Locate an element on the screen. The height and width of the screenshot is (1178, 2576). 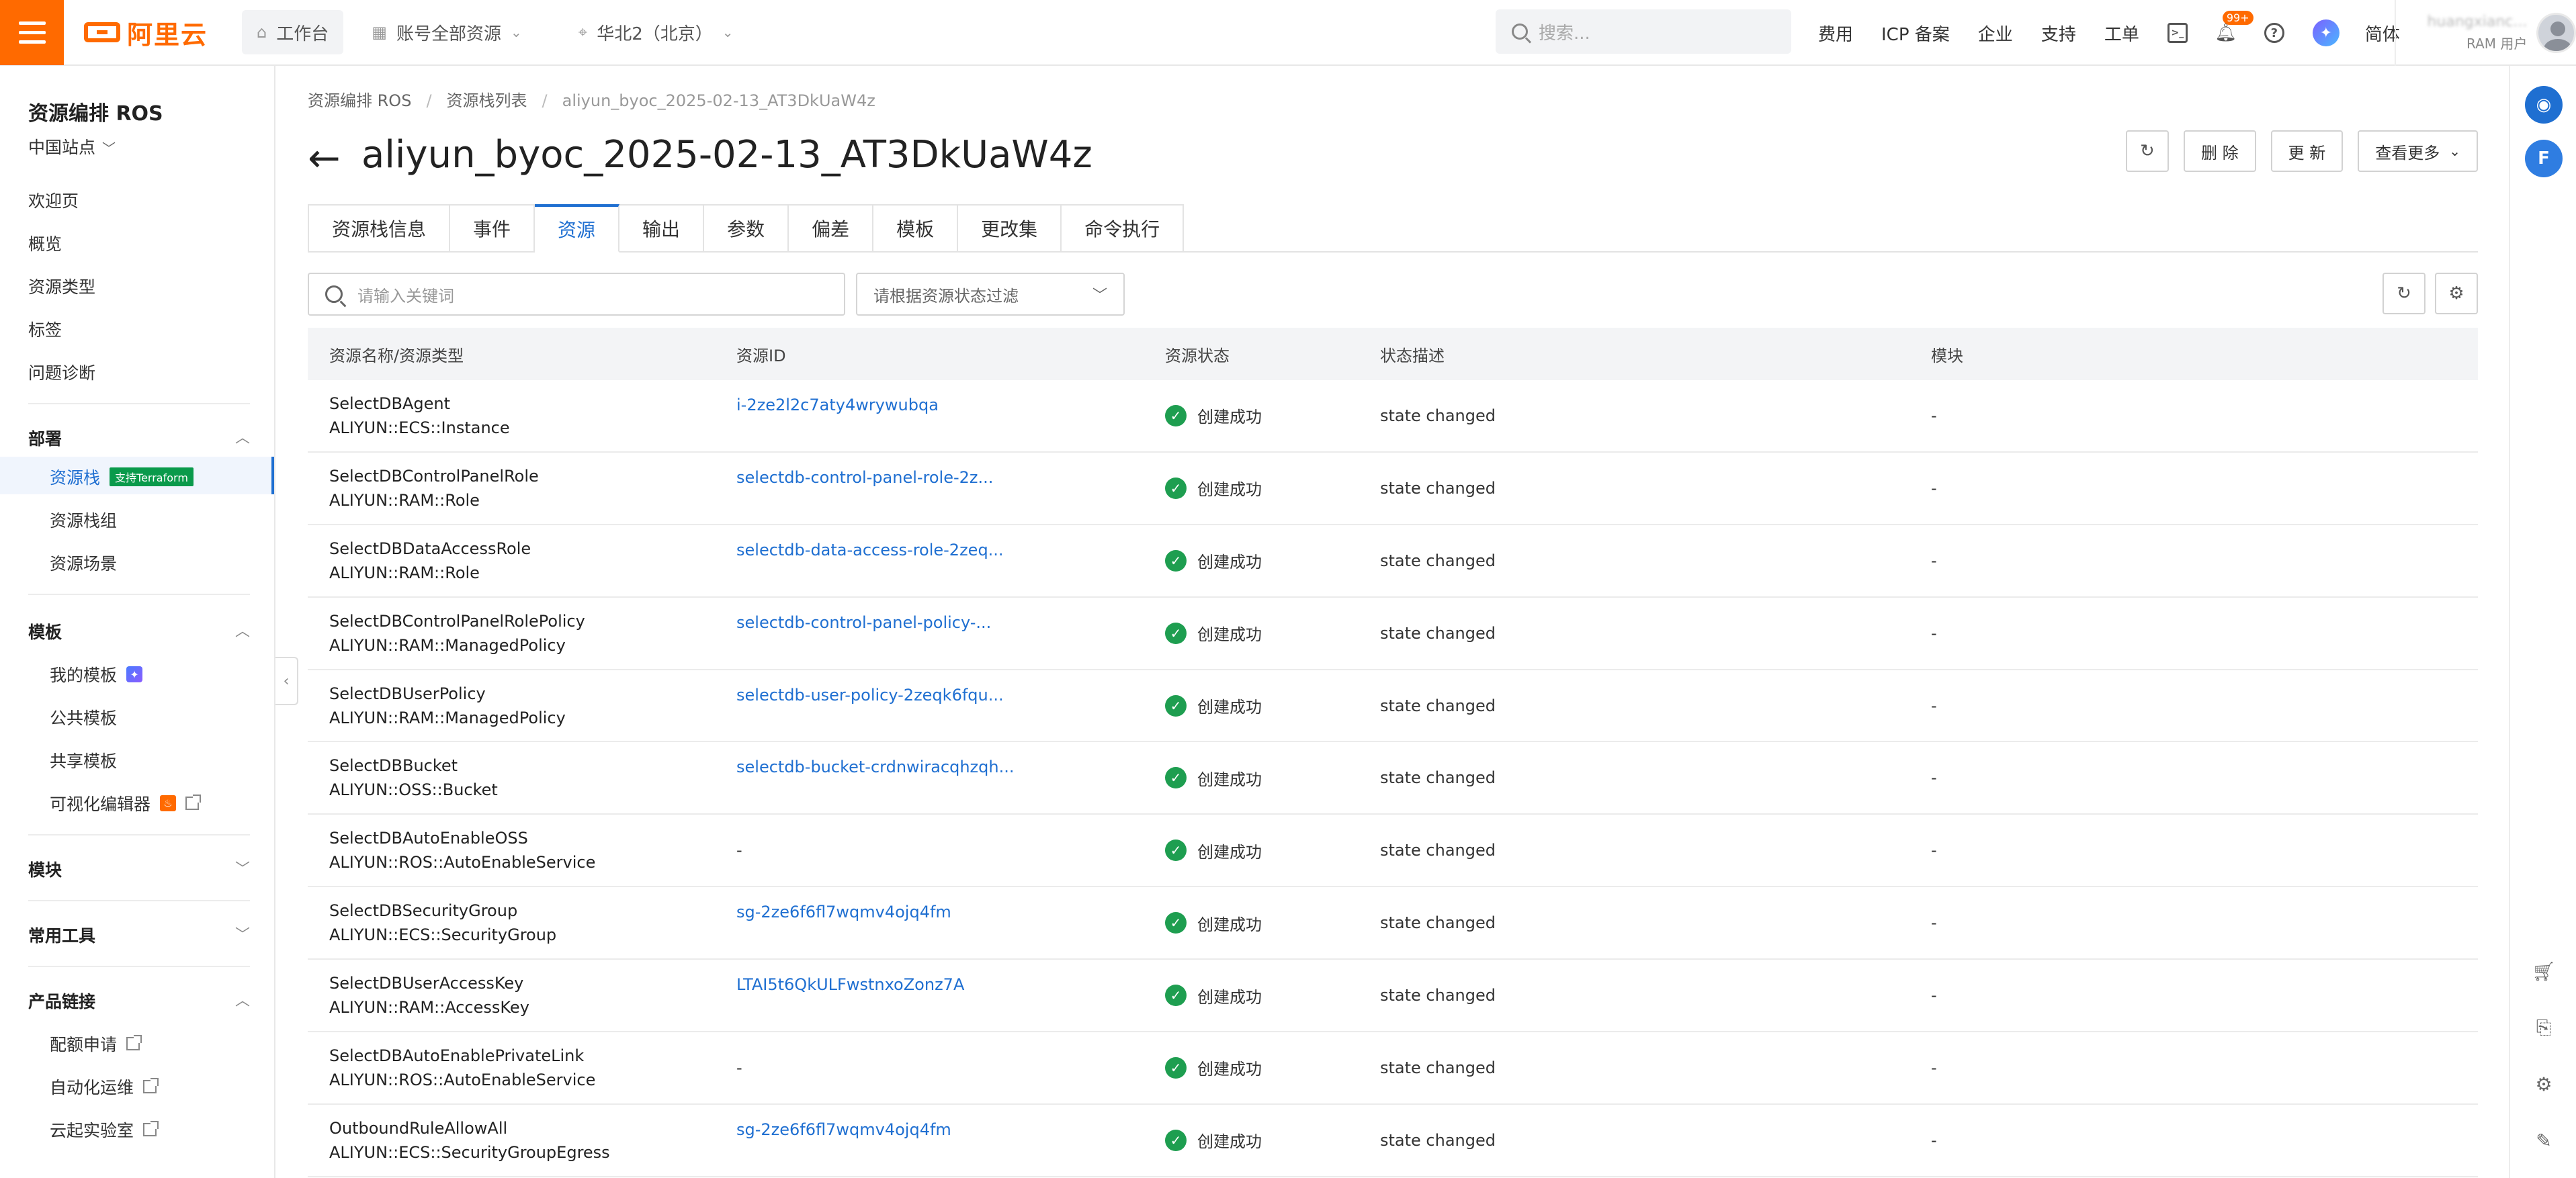
icp-link: ICP 备案 is located at coordinates (1915, 33).